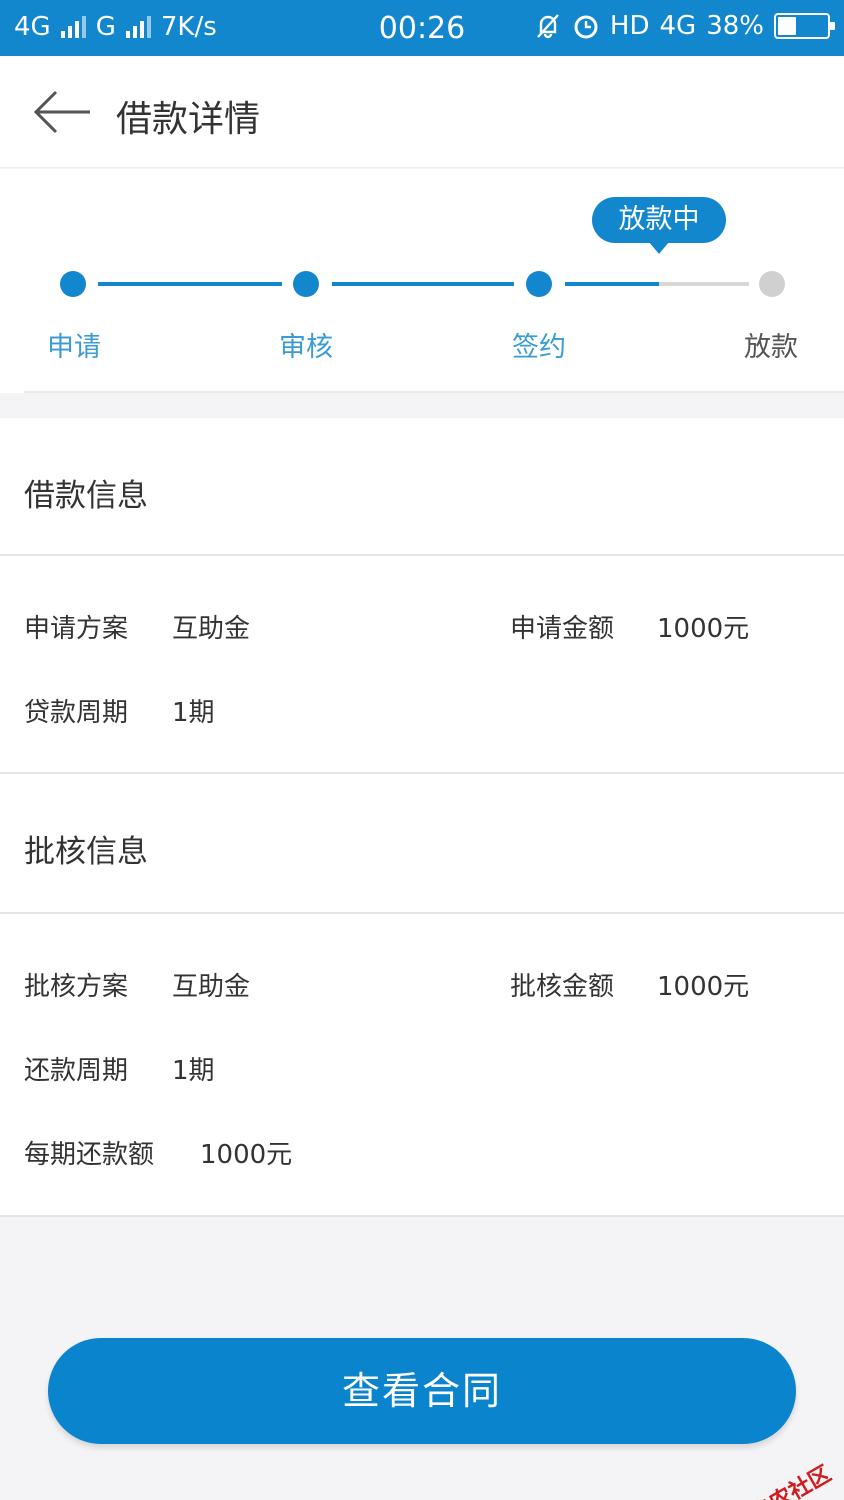  Describe the element at coordinates (703, 987) in the screenshot. I see `approval-amount-value: 1000元` at that location.